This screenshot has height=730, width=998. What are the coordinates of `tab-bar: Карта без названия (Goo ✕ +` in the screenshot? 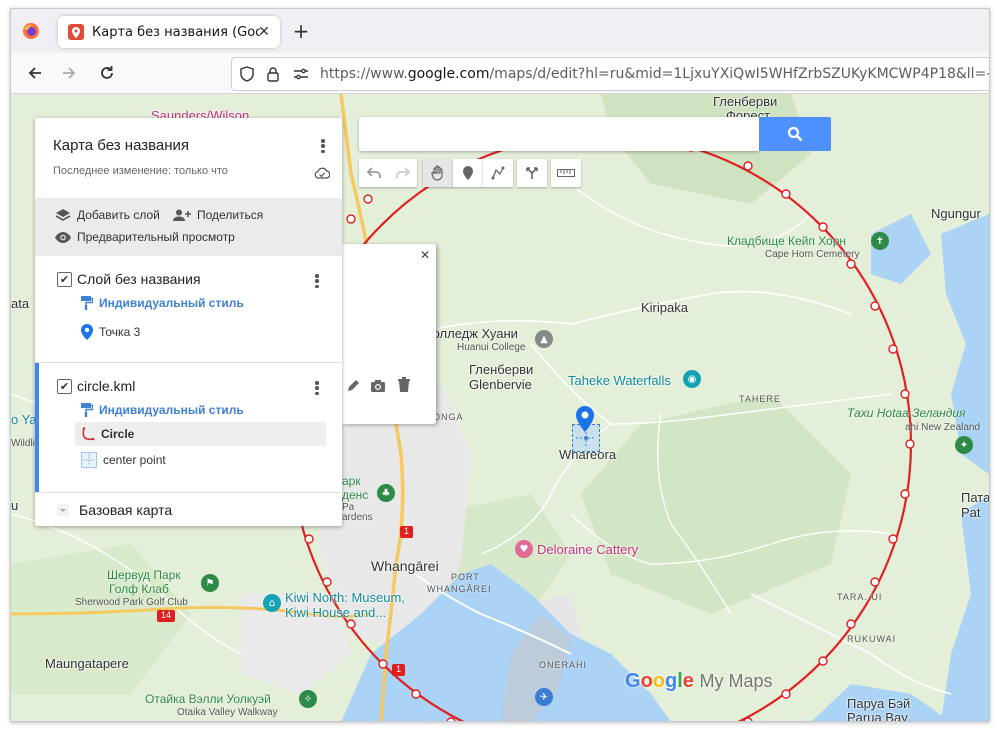 It's located at (500, 31).